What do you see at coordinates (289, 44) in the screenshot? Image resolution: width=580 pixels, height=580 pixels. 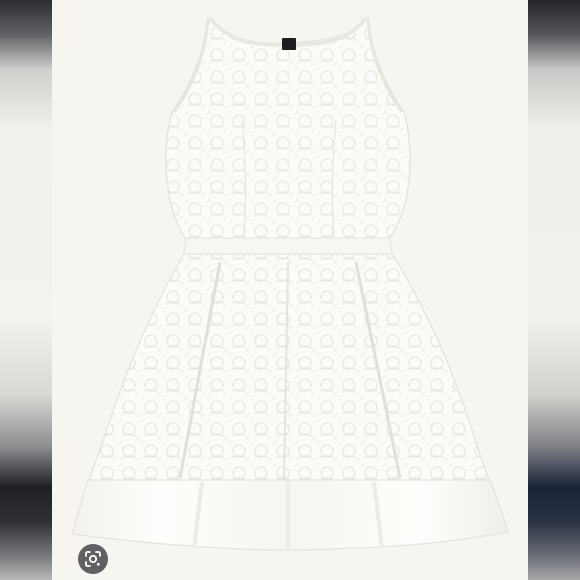 I see `brand-label` at bounding box center [289, 44].